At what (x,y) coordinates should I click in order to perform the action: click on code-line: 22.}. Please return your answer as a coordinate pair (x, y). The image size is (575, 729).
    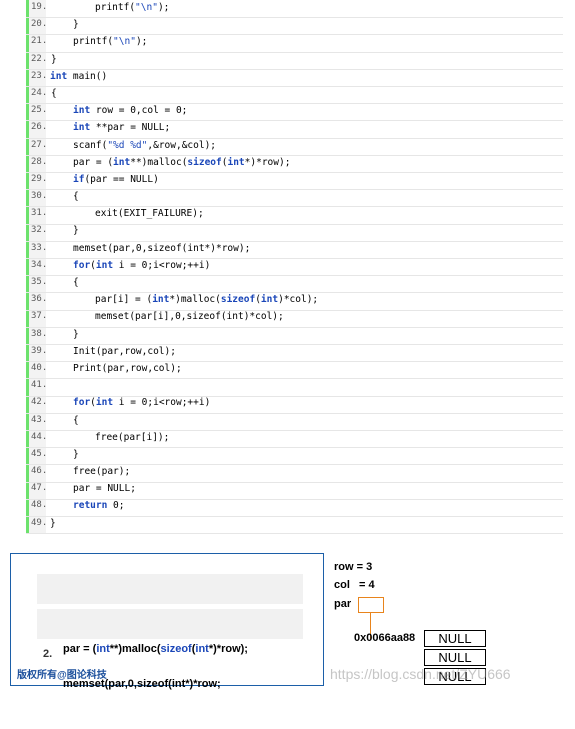
    Looking at the image, I should click on (281, 60).